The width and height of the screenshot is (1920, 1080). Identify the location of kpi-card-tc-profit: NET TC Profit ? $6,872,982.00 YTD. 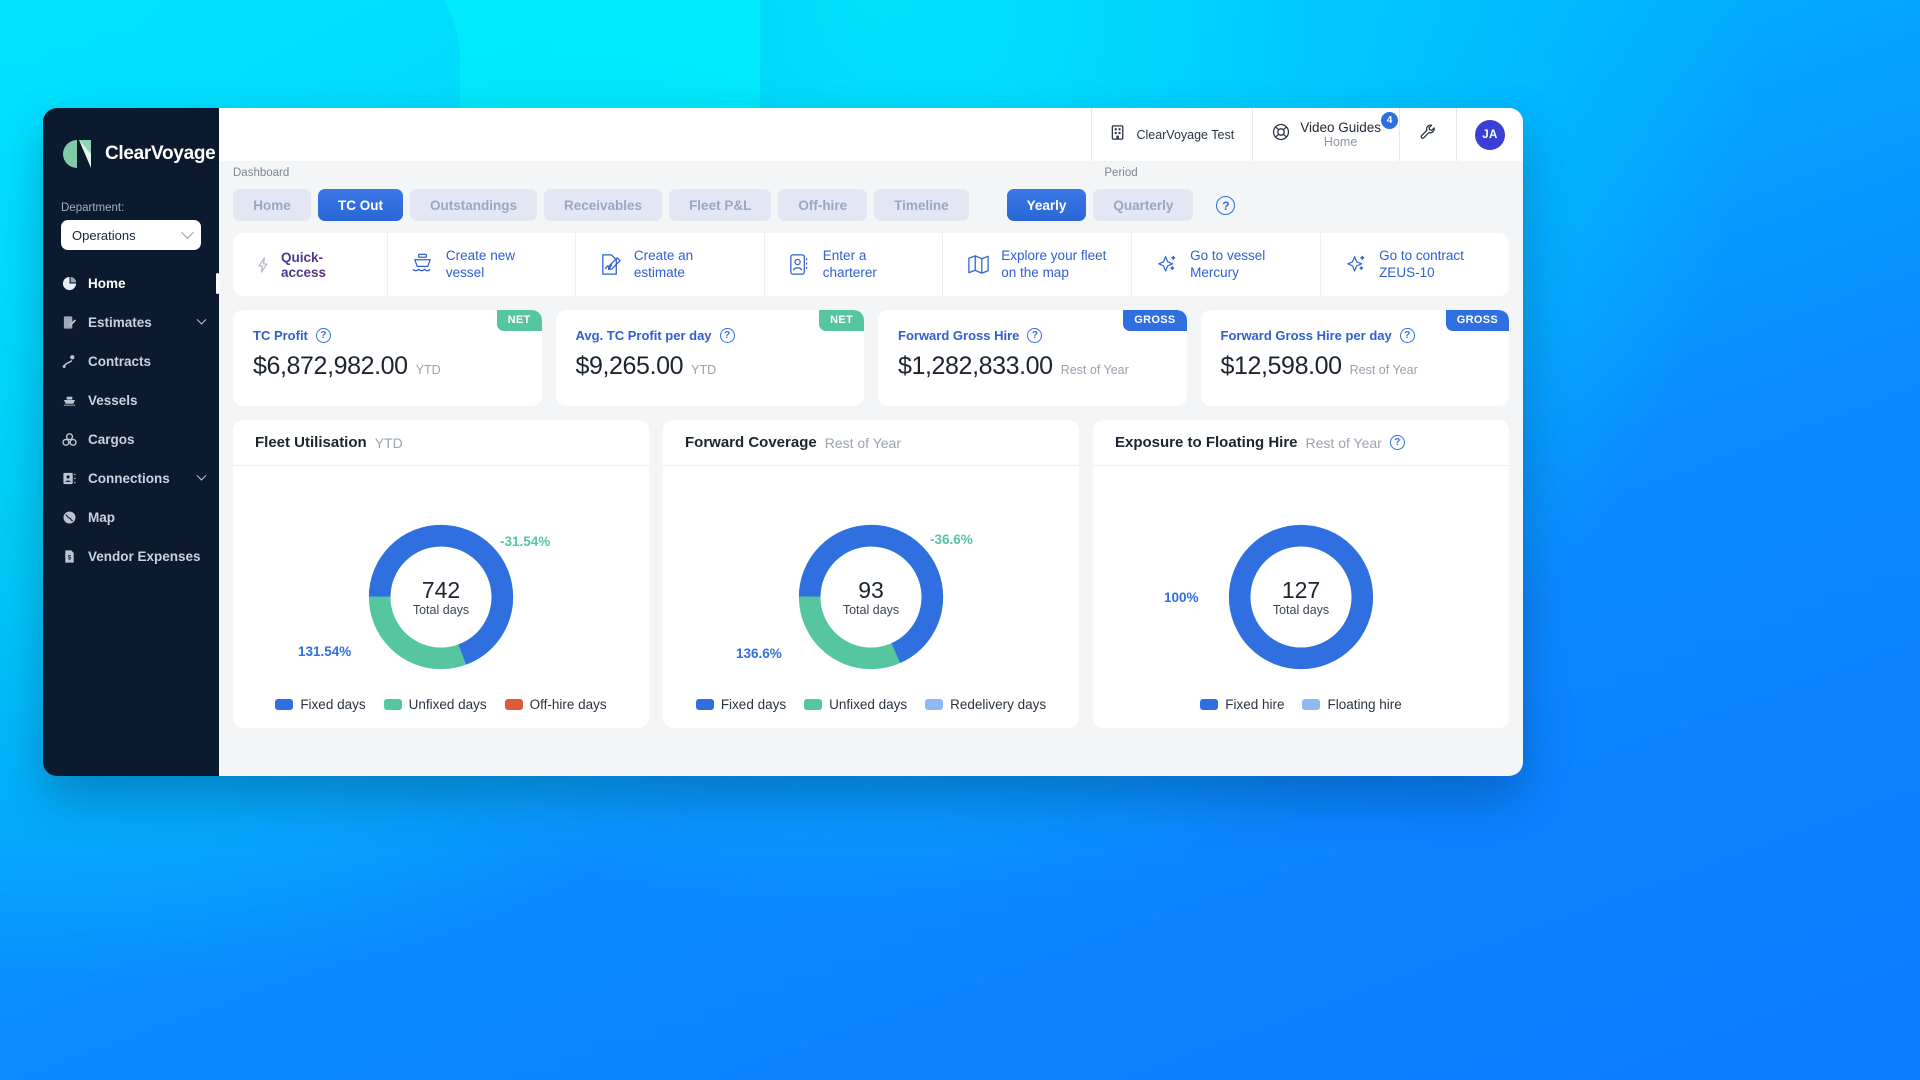
(387, 358).